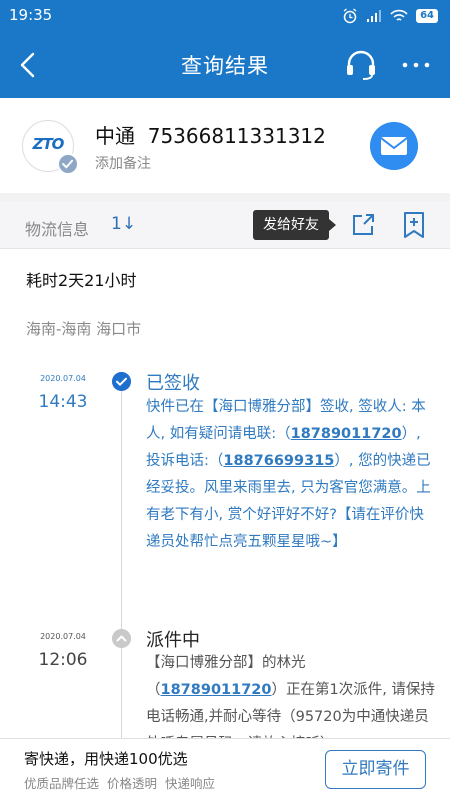 Image resolution: width=450 pixels, height=800 pixels. Describe the element at coordinates (121, 565) in the screenshot. I see `timeline-line` at that location.